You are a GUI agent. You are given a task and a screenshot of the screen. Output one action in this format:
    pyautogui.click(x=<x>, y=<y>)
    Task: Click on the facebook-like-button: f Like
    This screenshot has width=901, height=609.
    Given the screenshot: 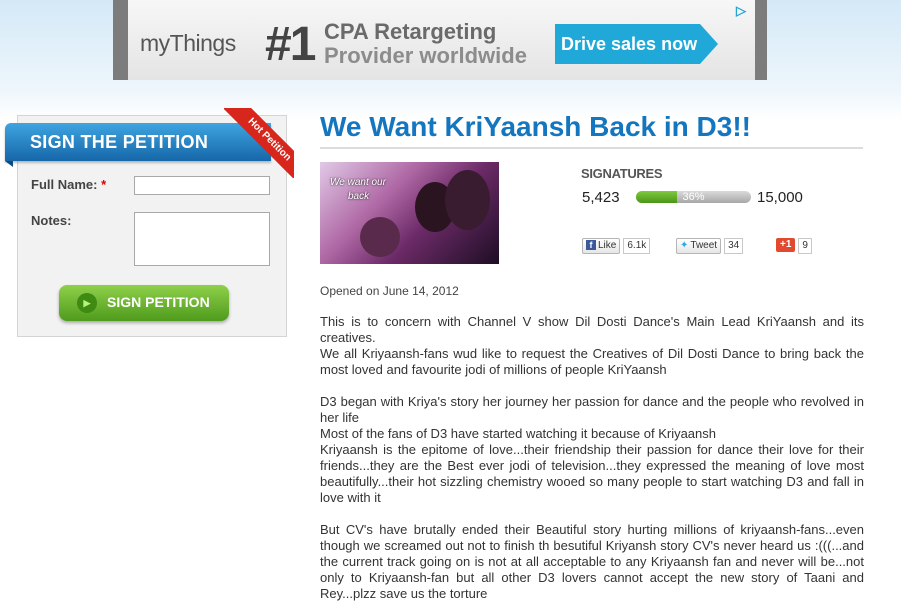 What is the action you would take?
    pyautogui.click(x=601, y=246)
    